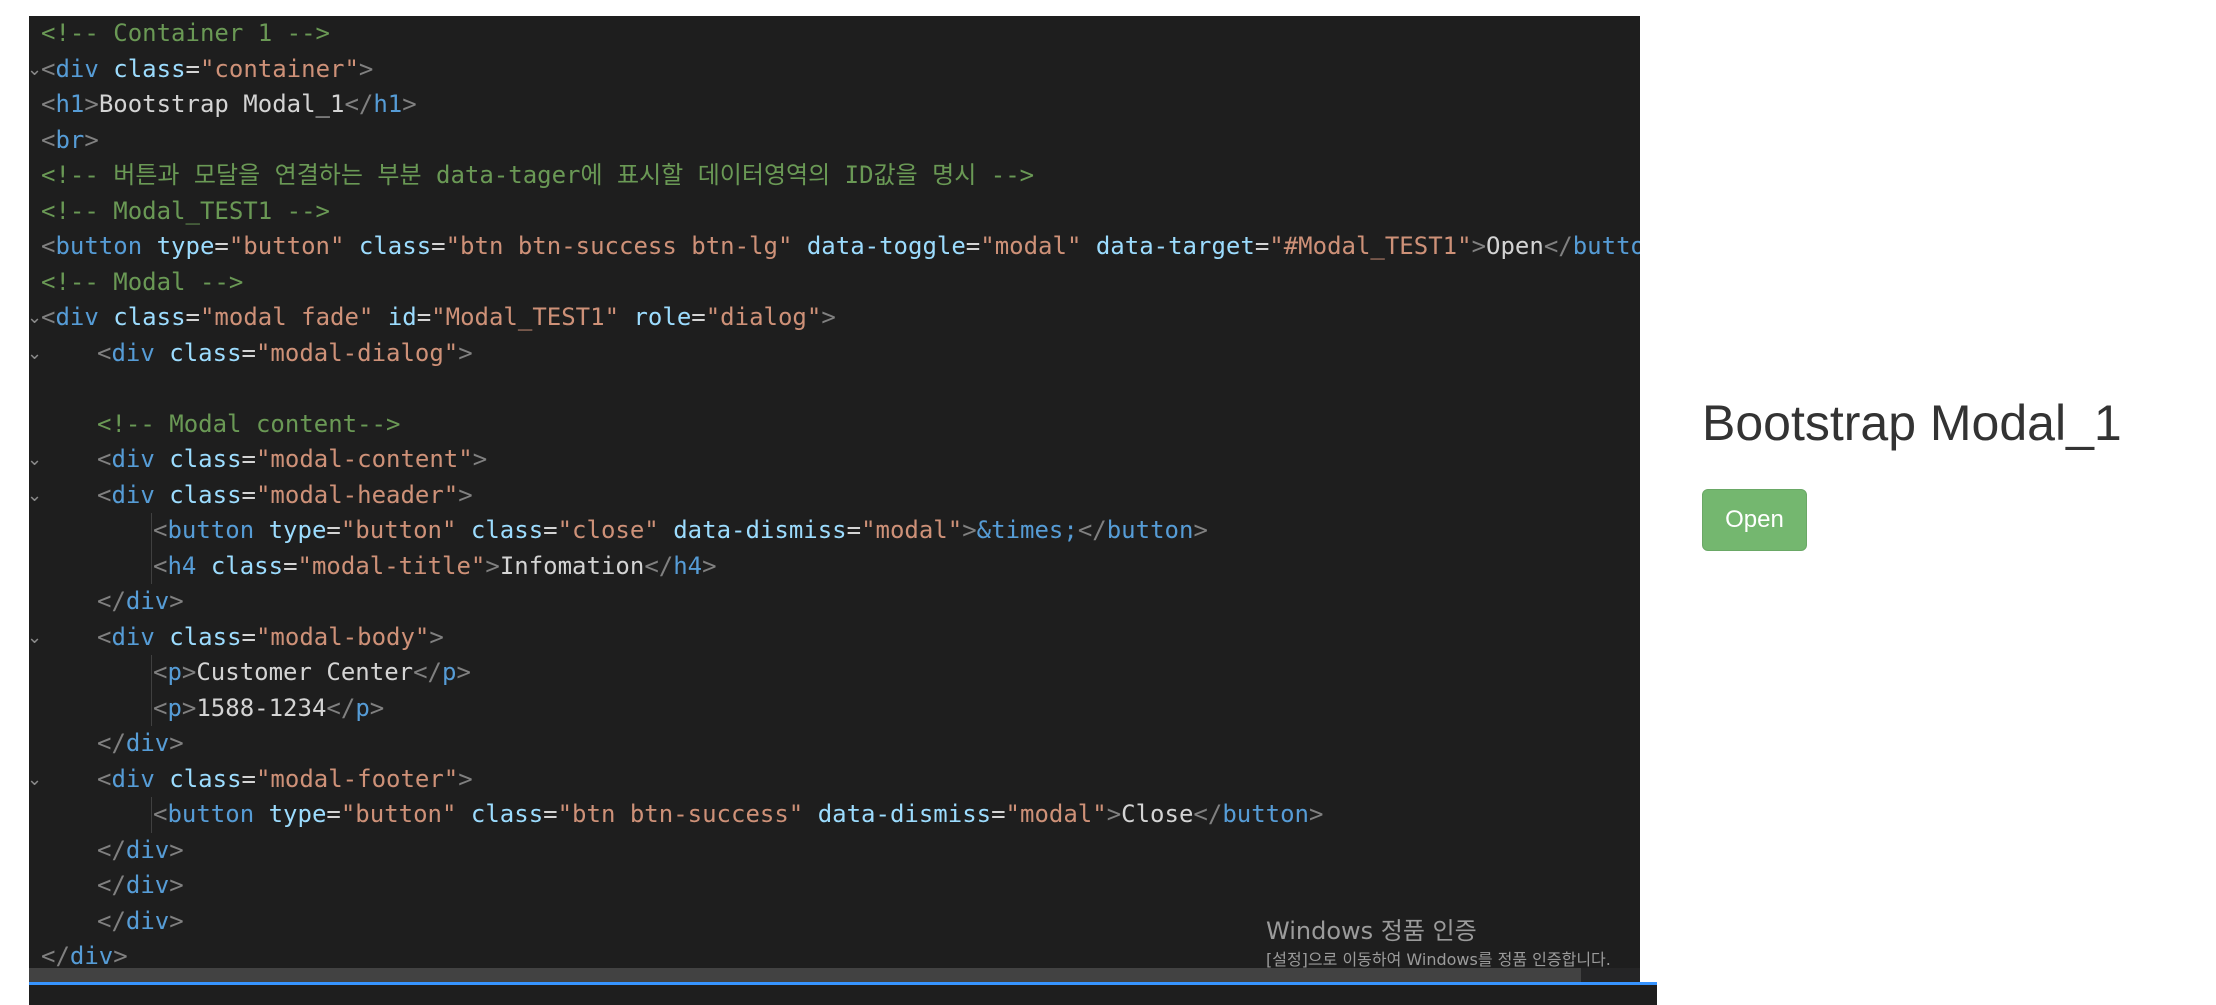  What do you see at coordinates (236, 637) in the screenshot?
I see `code-line: ⌄ <div class="modal-body">` at bounding box center [236, 637].